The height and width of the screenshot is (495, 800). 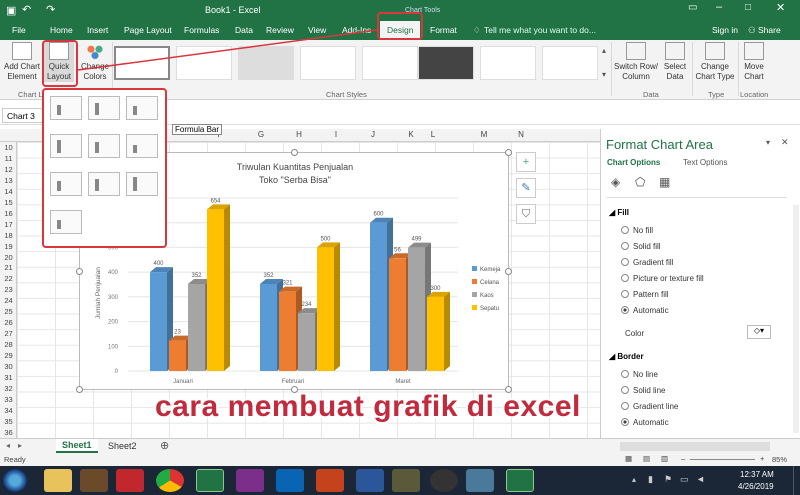 I want to click on row-header-17: 17, so click(x=8, y=224).